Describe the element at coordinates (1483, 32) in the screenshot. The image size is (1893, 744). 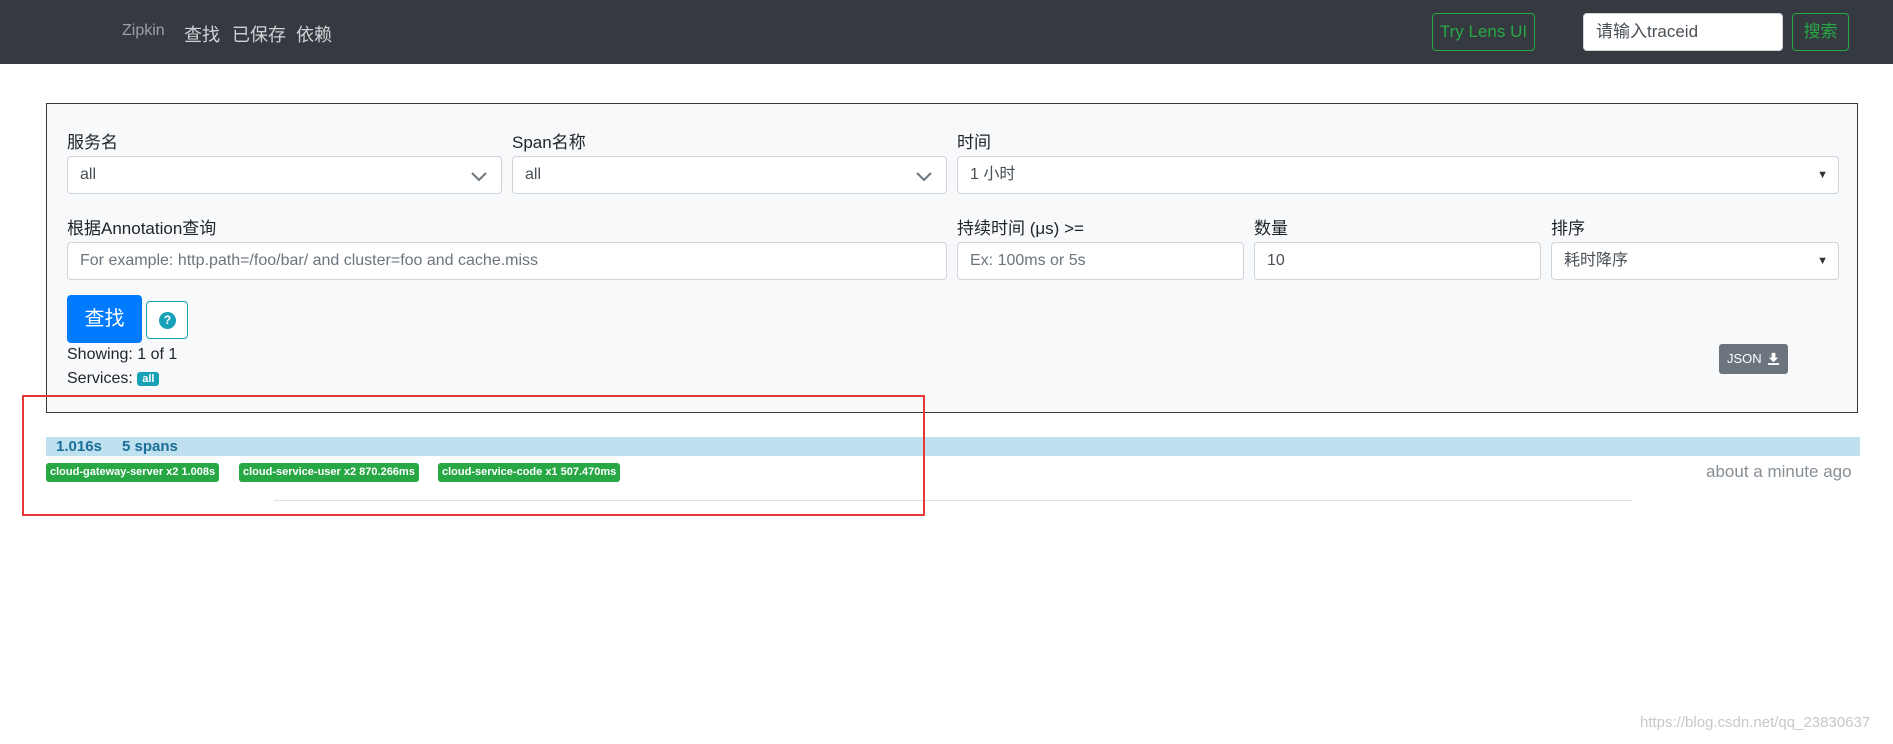
I see `try-lens-ui-button: Try Lens UI` at that location.